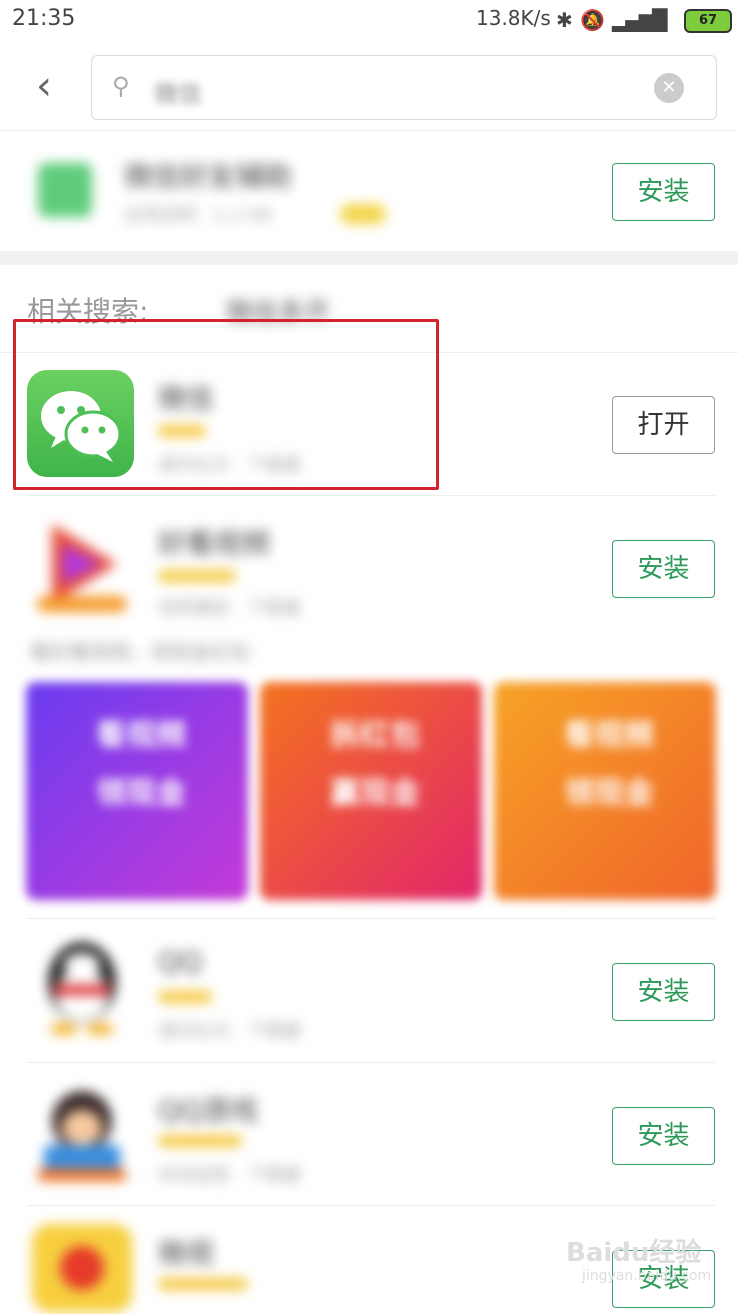  What do you see at coordinates (82, 1133) in the screenshot?
I see `game-app-icon` at bounding box center [82, 1133].